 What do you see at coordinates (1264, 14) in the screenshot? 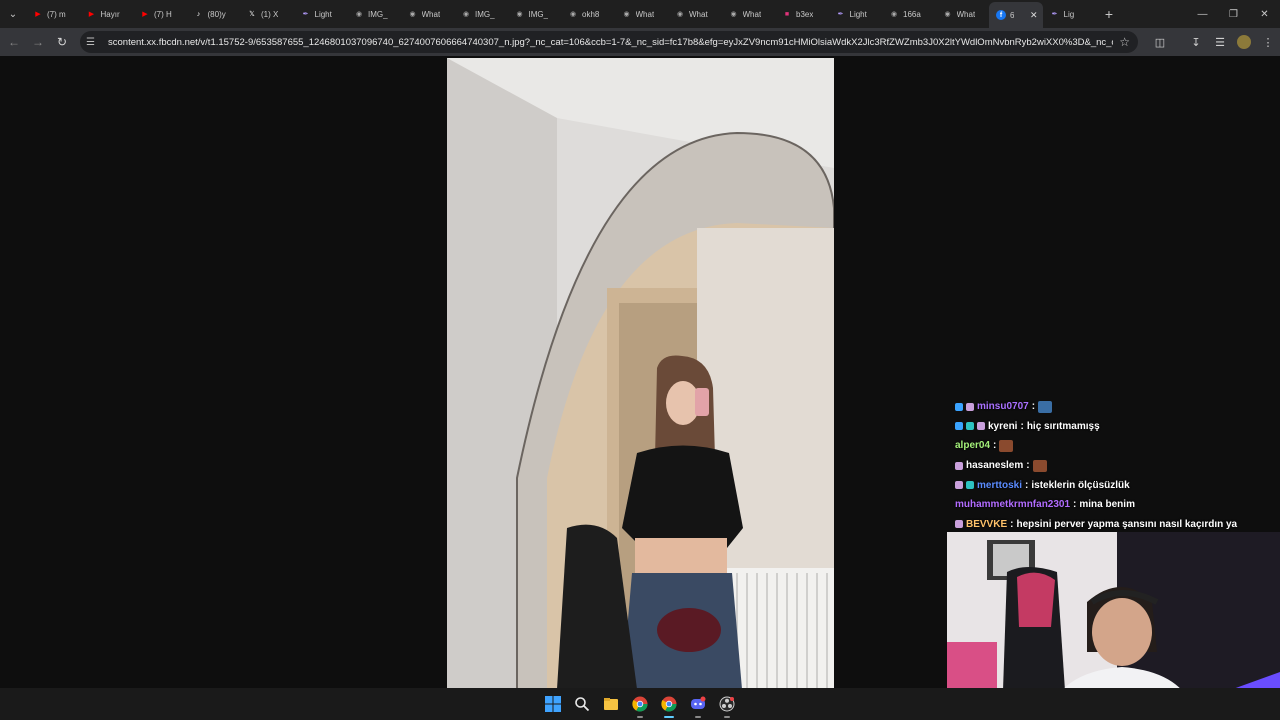
I see `close-window-icon: ✕` at bounding box center [1264, 14].